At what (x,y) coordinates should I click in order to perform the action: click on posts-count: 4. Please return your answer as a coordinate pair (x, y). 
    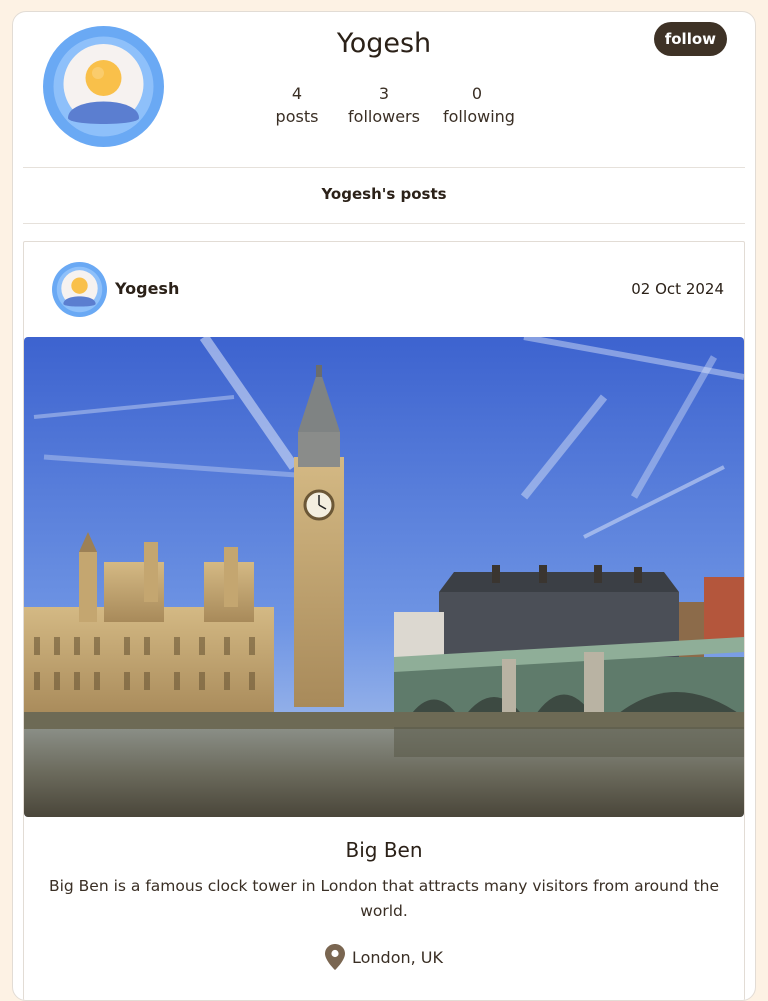
    Looking at the image, I should click on (297, 93).